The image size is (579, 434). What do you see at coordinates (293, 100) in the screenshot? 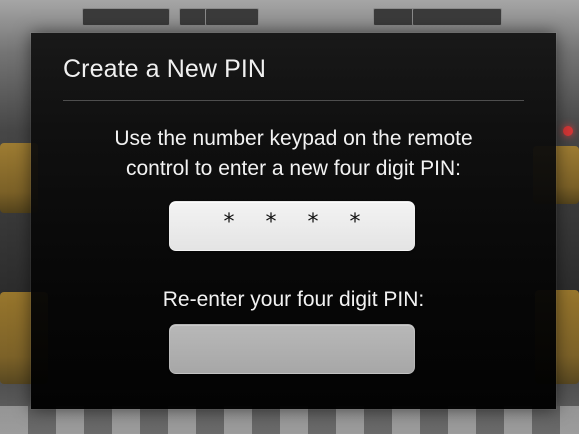
I see `title-divider` at bounding box center [293, 100].